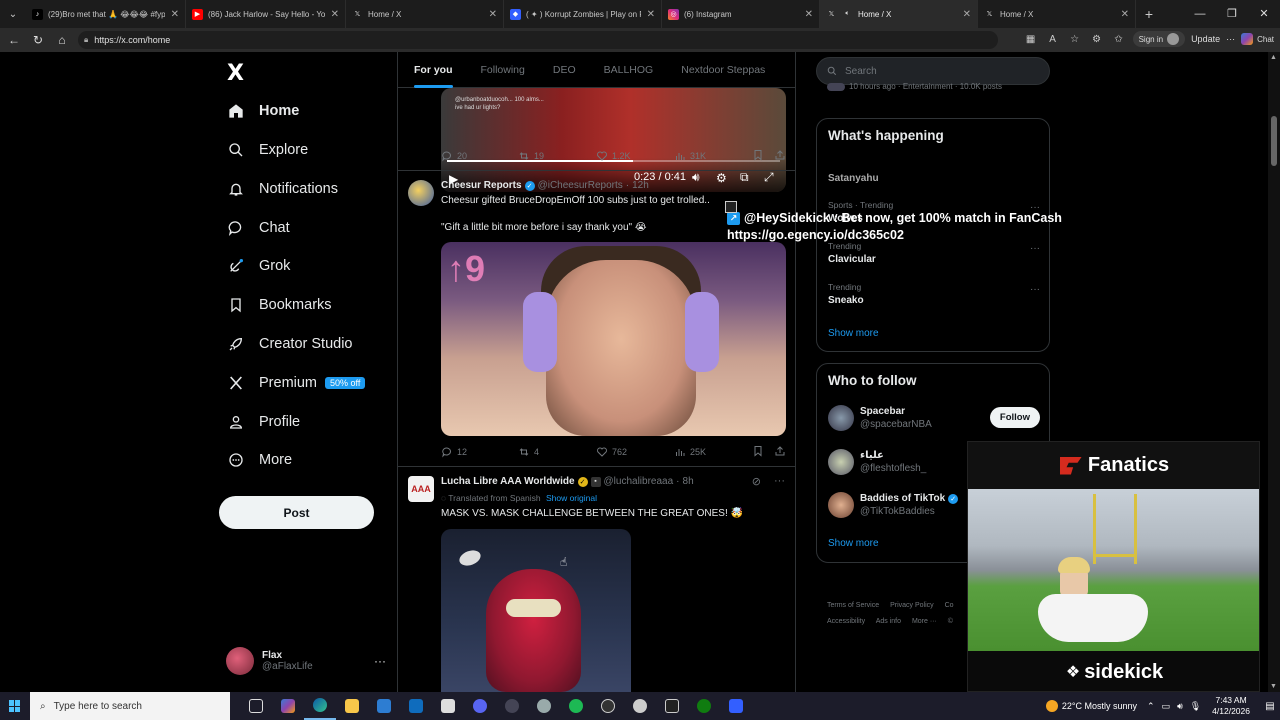  I want to click on app-arrow-icon, so click(512, 706).